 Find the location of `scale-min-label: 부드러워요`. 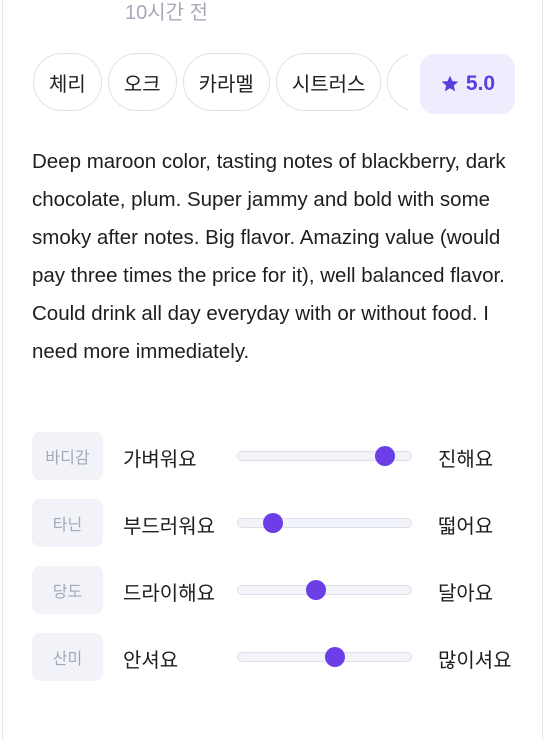

scale-min-label: 부드러워요 is located at coordinates (169, 527).